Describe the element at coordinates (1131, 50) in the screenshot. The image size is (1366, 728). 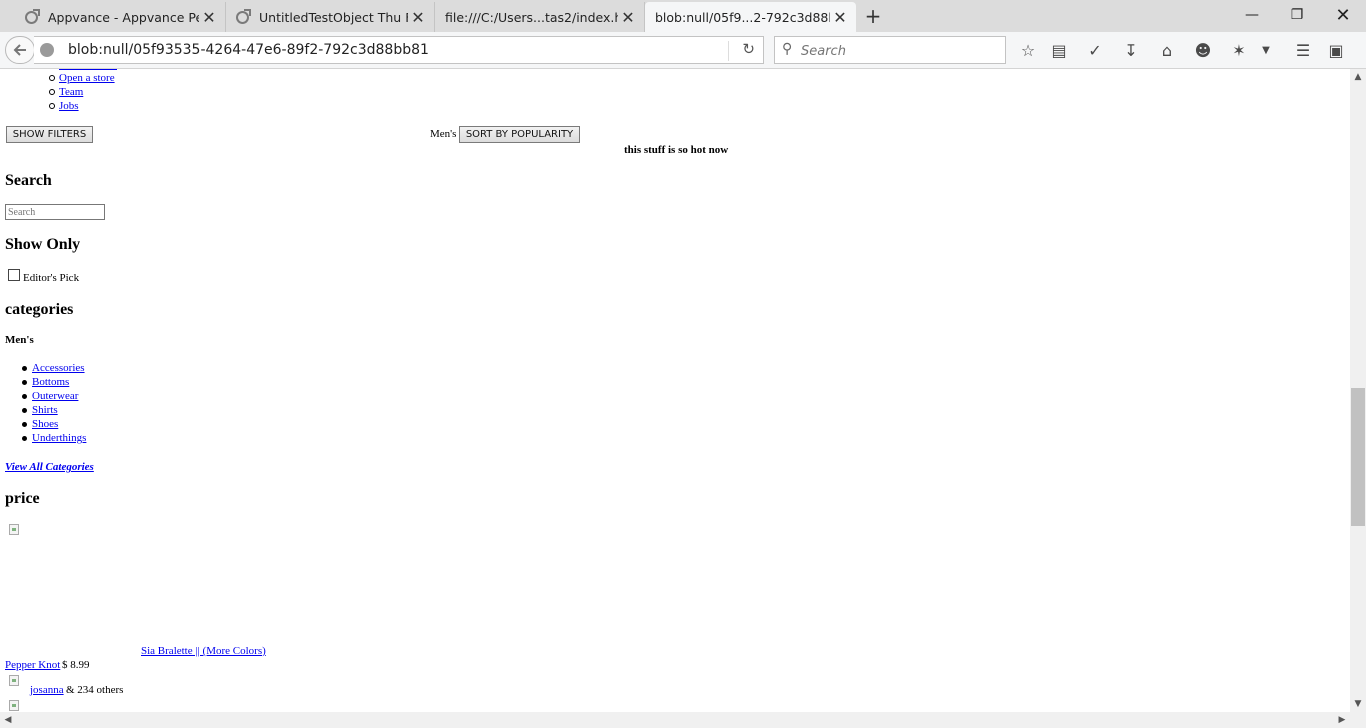
I see `download-icon: ↧` at that location.